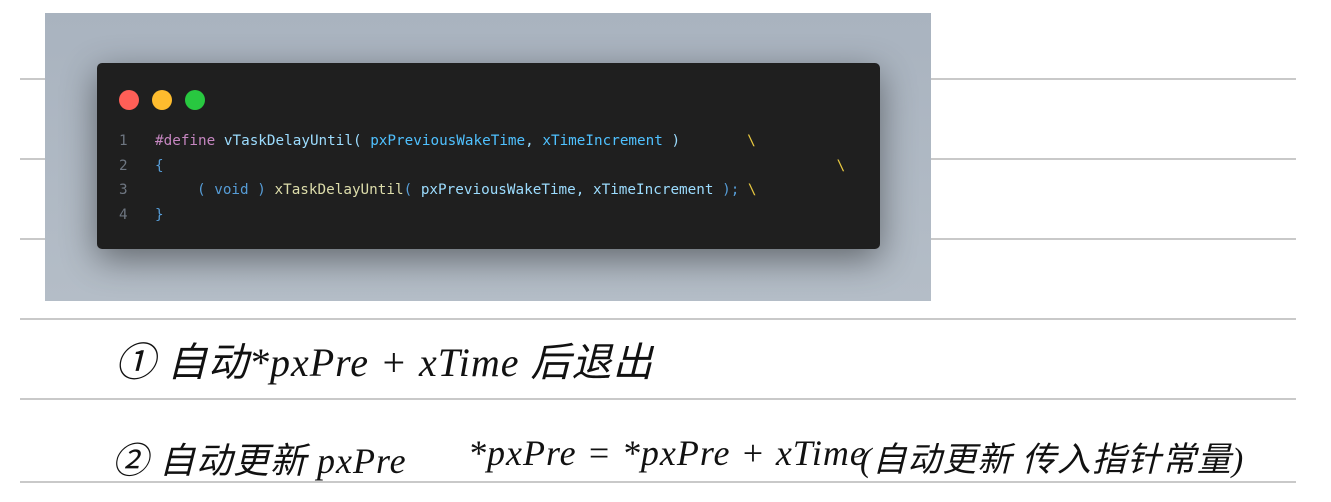 The height and width of the screenshot is (502, 1331). Describe the element at coordinates (1052, 460) in the screenshot. I see `handwritten-note-2c: (自动更新 传入指针常量)` at that location.